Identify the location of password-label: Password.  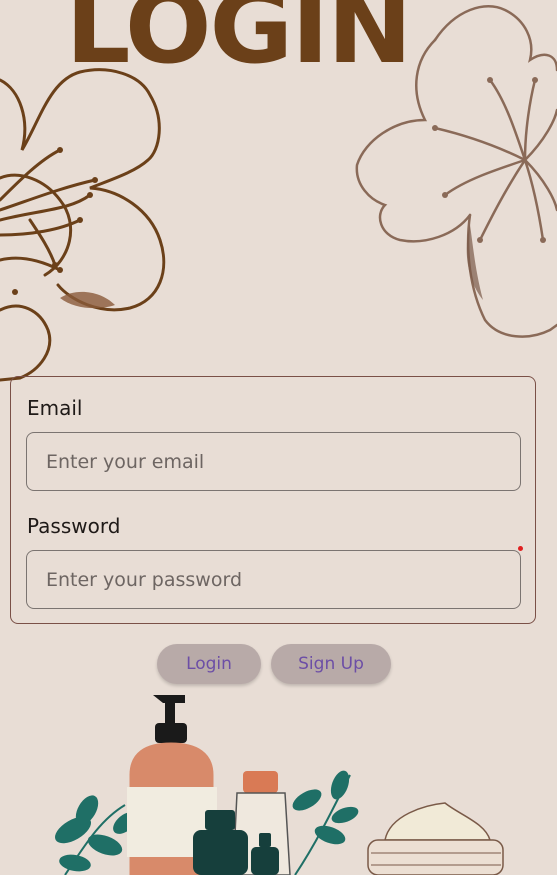
(74, 526).